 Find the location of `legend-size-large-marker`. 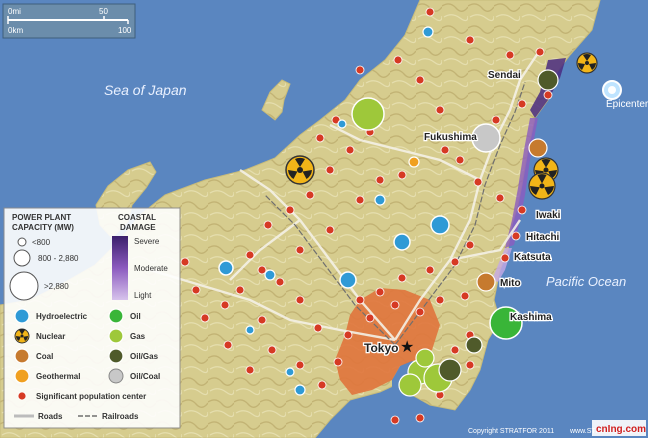

legend-size-large-marker is located at coordinates (24, 286).